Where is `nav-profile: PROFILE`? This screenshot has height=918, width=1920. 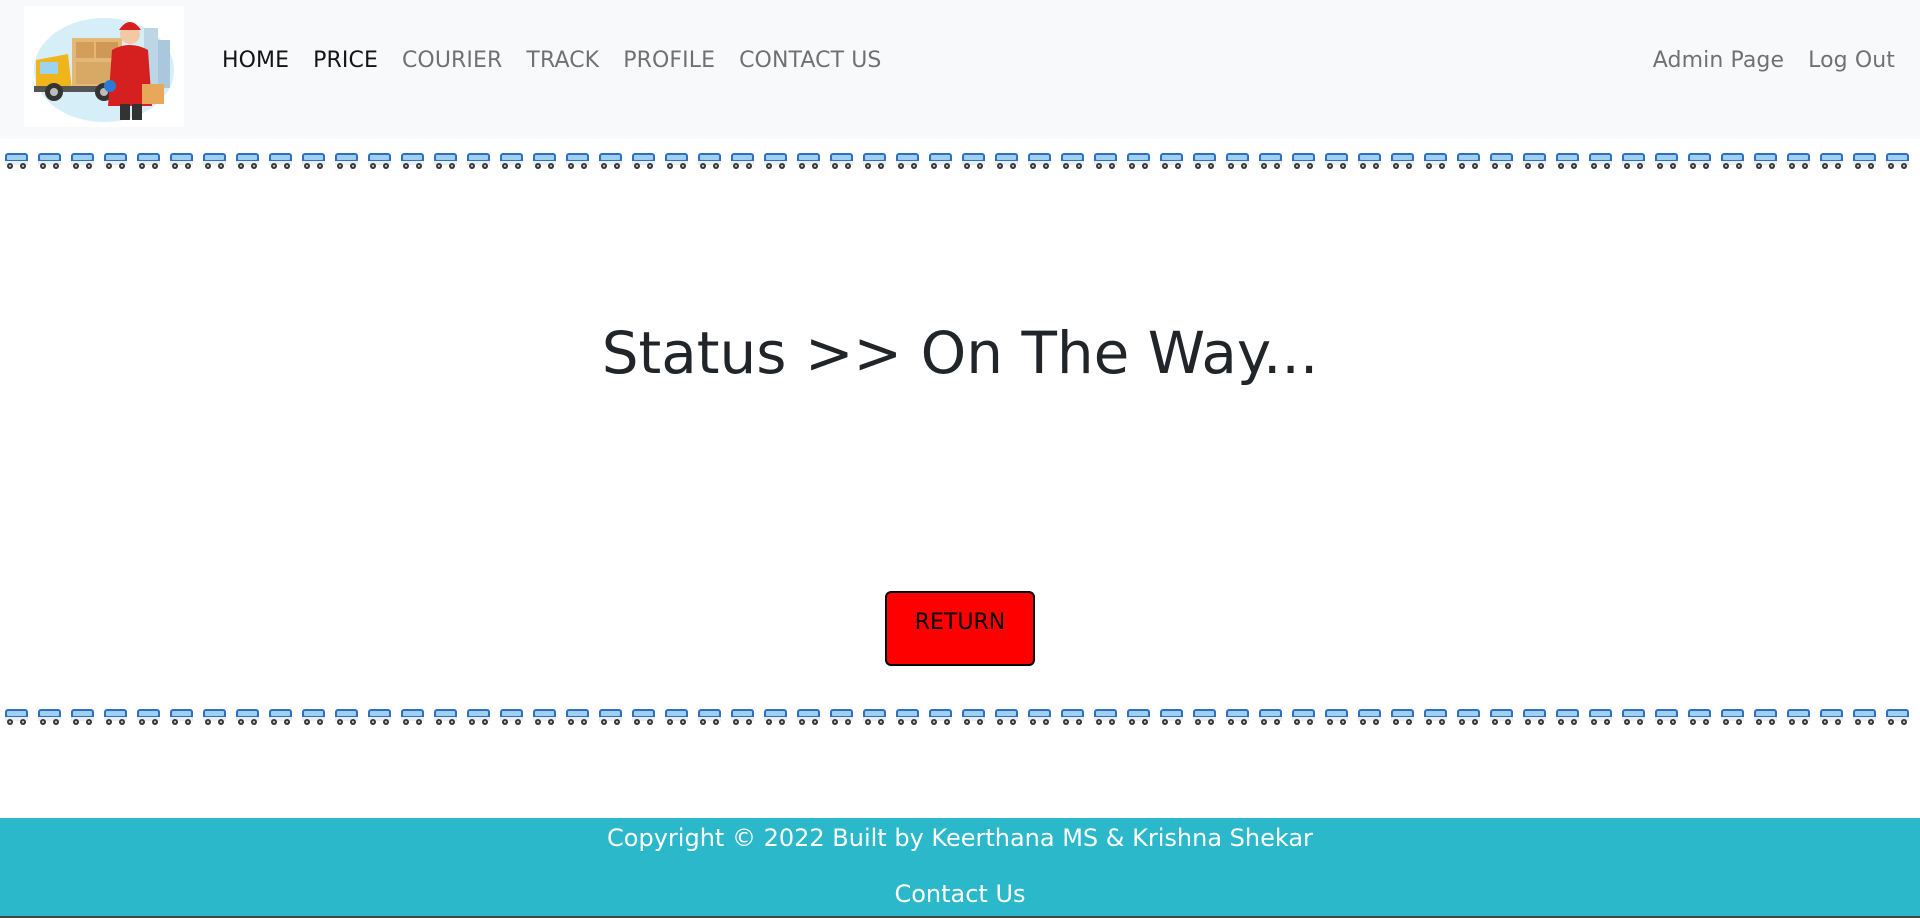 nav-profile: PROFILE is located at coordinates (669, 61).